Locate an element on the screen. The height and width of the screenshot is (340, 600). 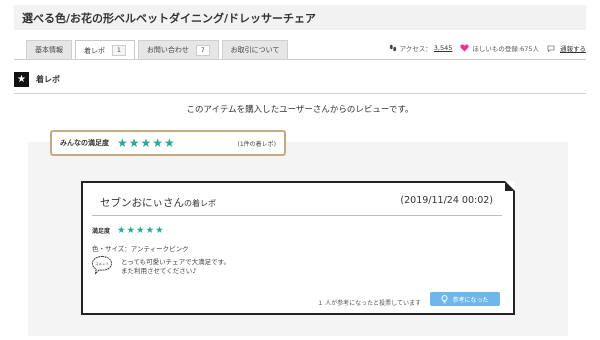
review-star-rating: ★★★★★ is located at coordinates (141, 230).